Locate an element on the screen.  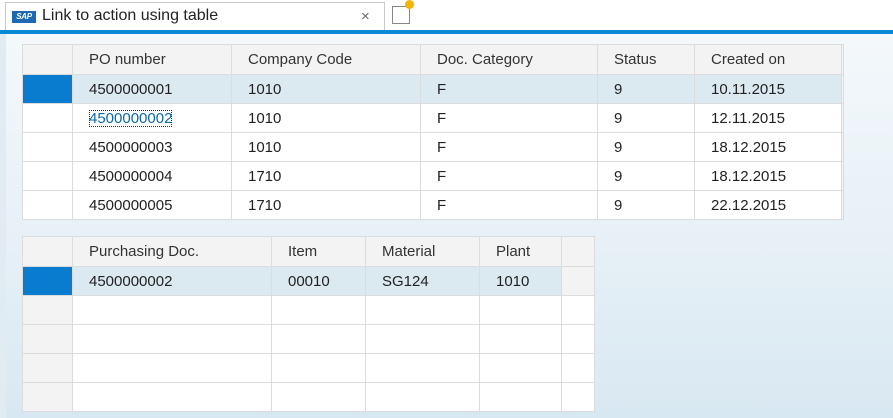
created-on-cell: 10.11.2015 is located at coordinates (768, 89).